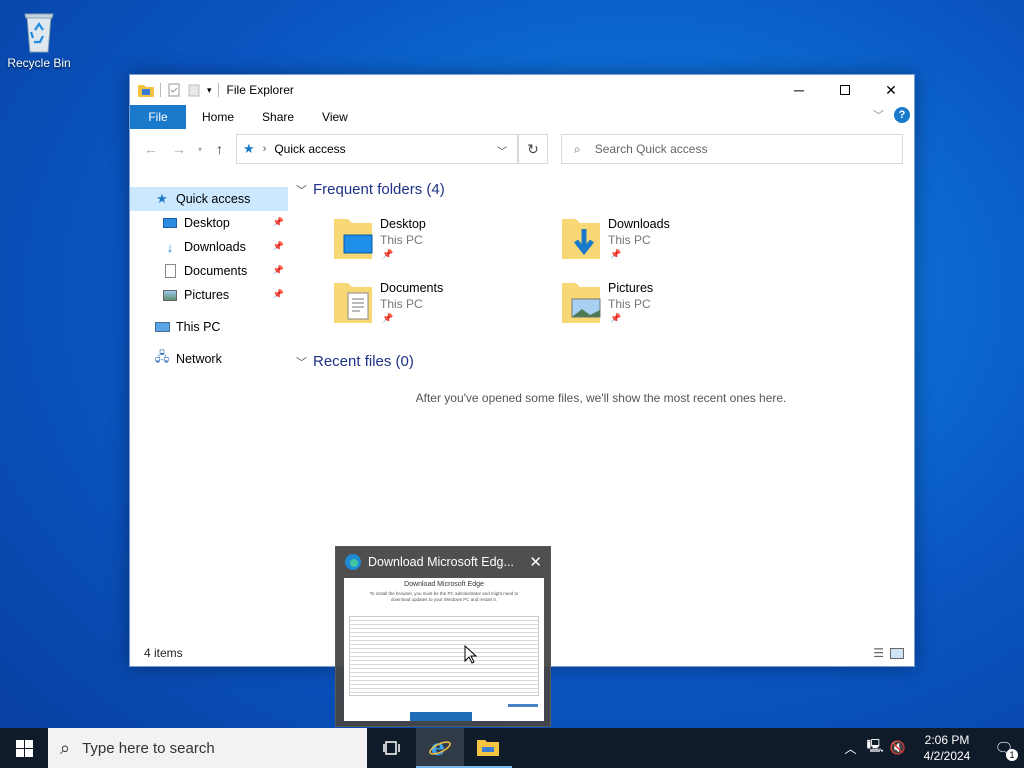  What do you see at coordinates (209, 327) in the screenshot?
I see `sidebar-item-this-pc: This PC` at bounding box center [209, 327].